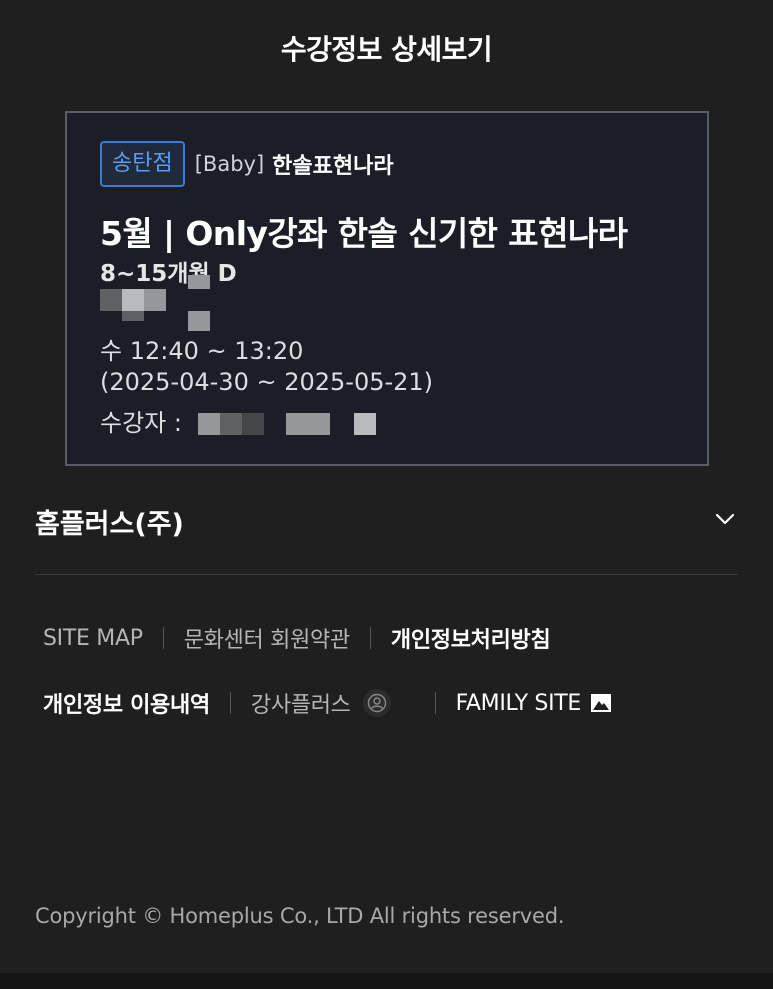 The width and height of the screenshot is (773, 989). I want to click on bottom-bar, so click(386, 981).